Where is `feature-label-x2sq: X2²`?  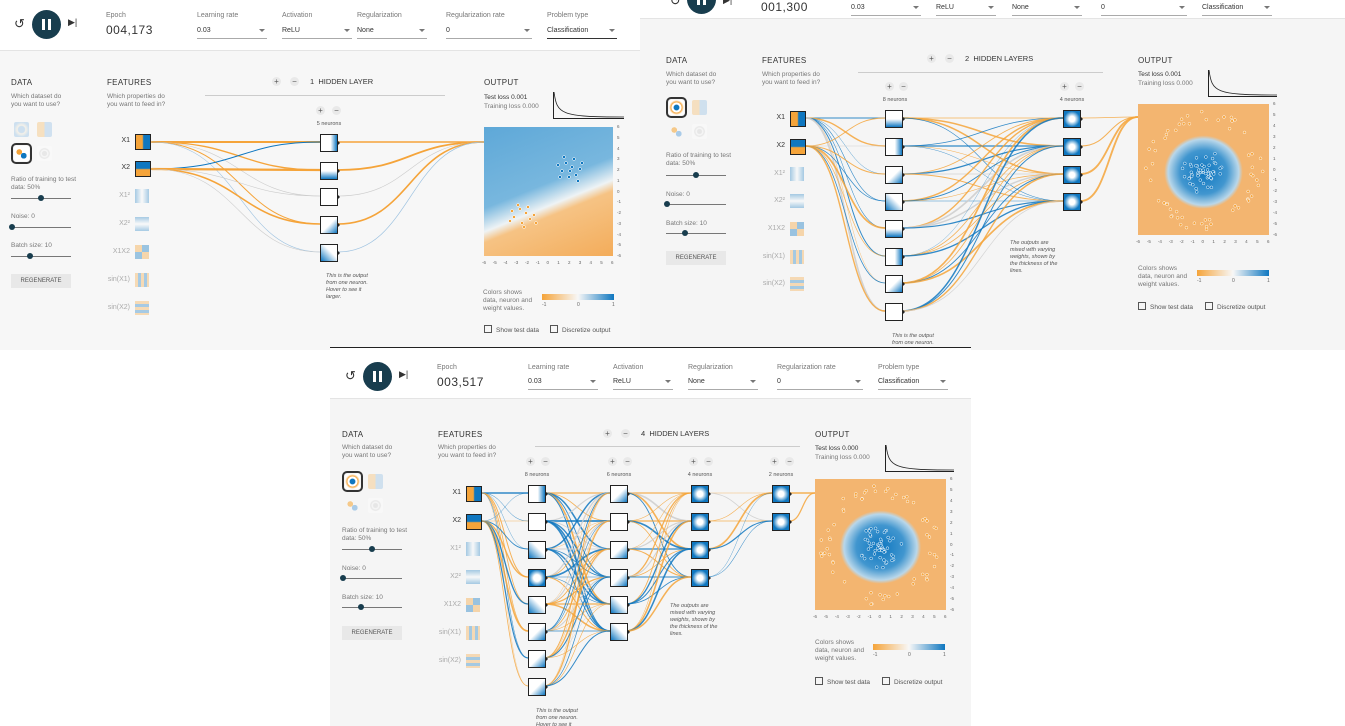 feature-label-x2sq: X2² is located at coordinates (455, 576).